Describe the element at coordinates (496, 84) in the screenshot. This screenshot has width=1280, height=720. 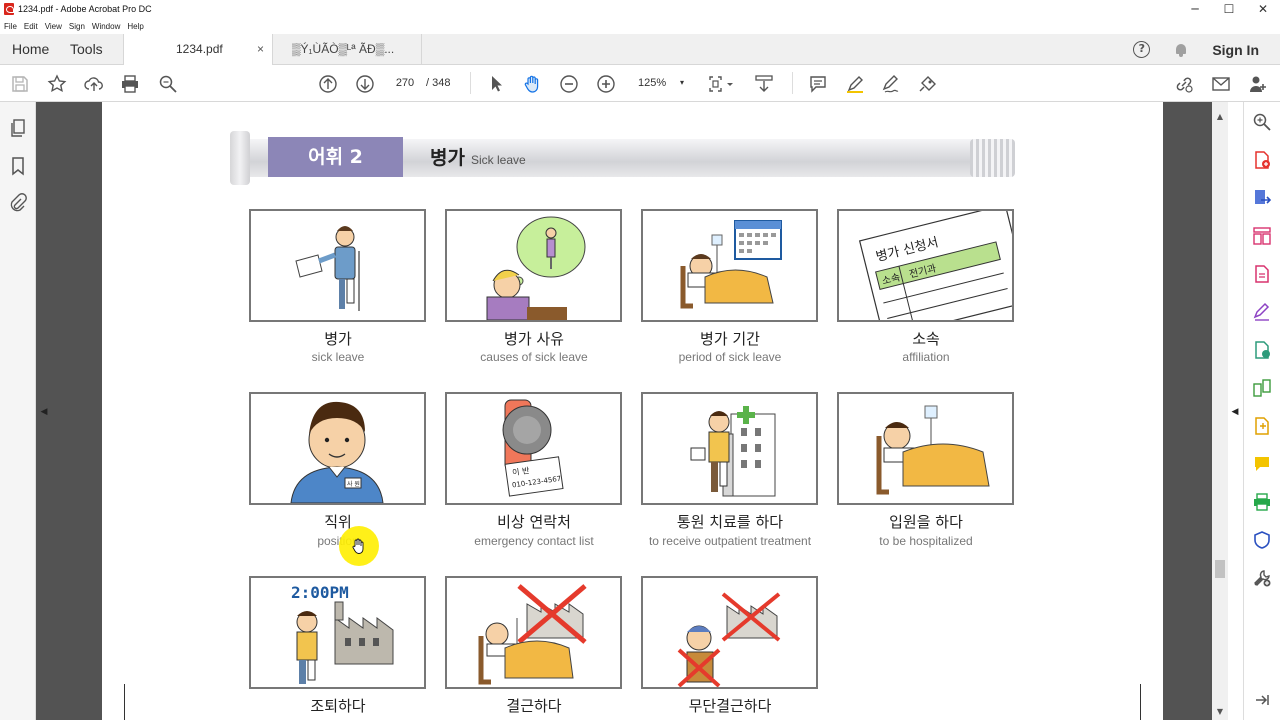
I see `select-pointer-icon` at that location.